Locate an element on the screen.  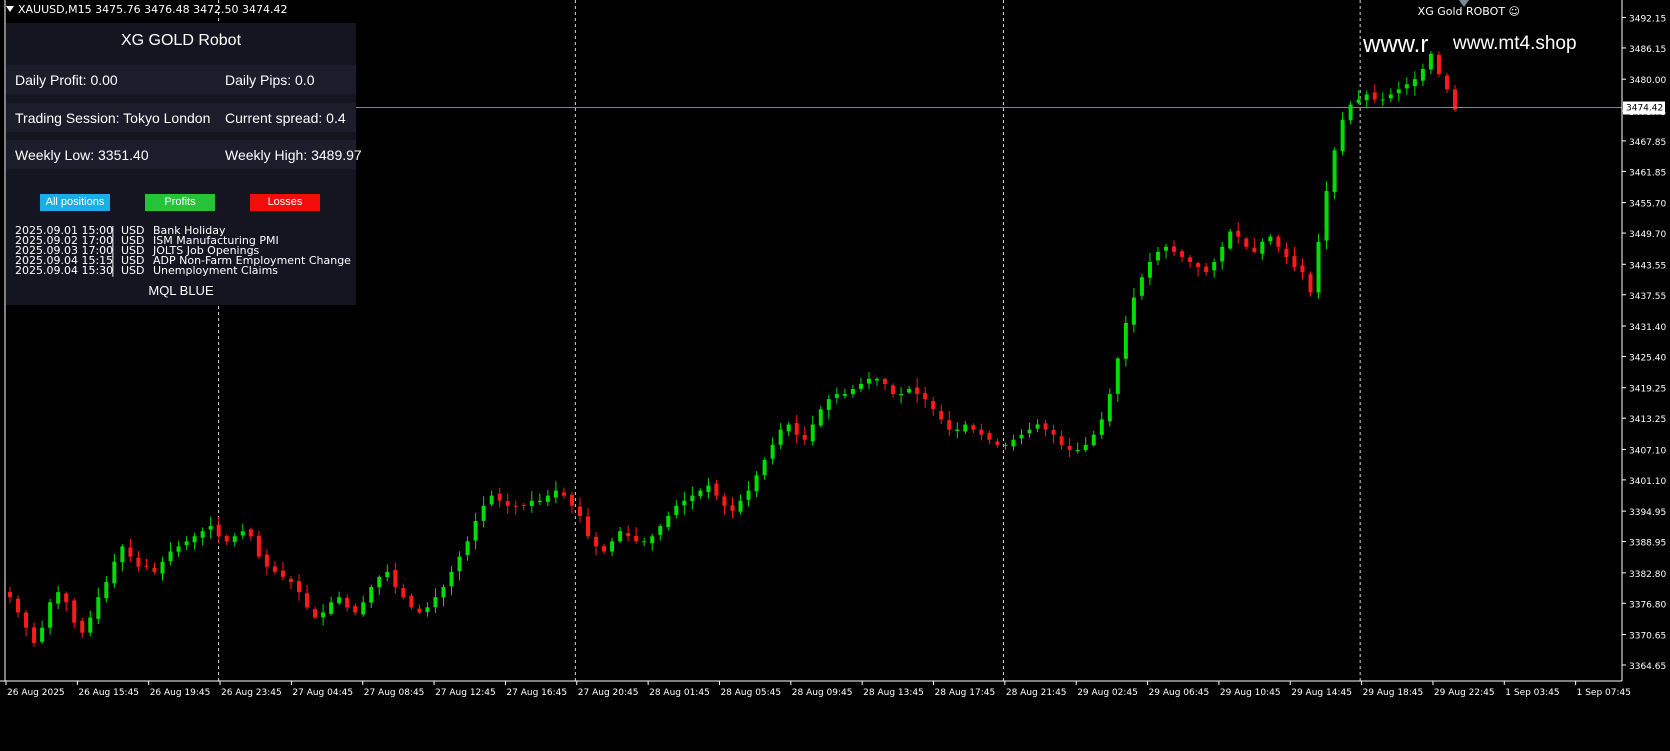
price-tick-label: 3419.25 is located at coordinates (1647, 390).